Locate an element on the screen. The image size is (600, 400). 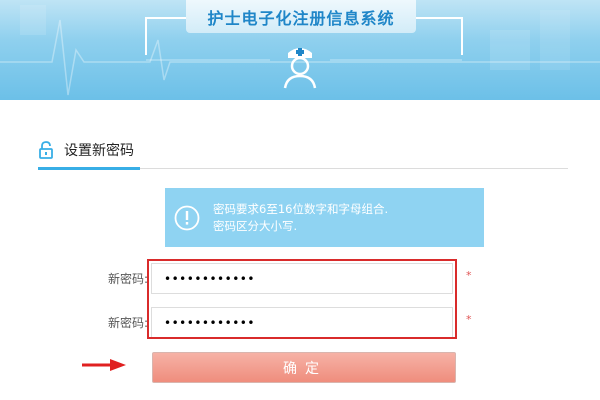
system-title-box: 护士电子化注册信息系统 is located at coordinates (301, 16).